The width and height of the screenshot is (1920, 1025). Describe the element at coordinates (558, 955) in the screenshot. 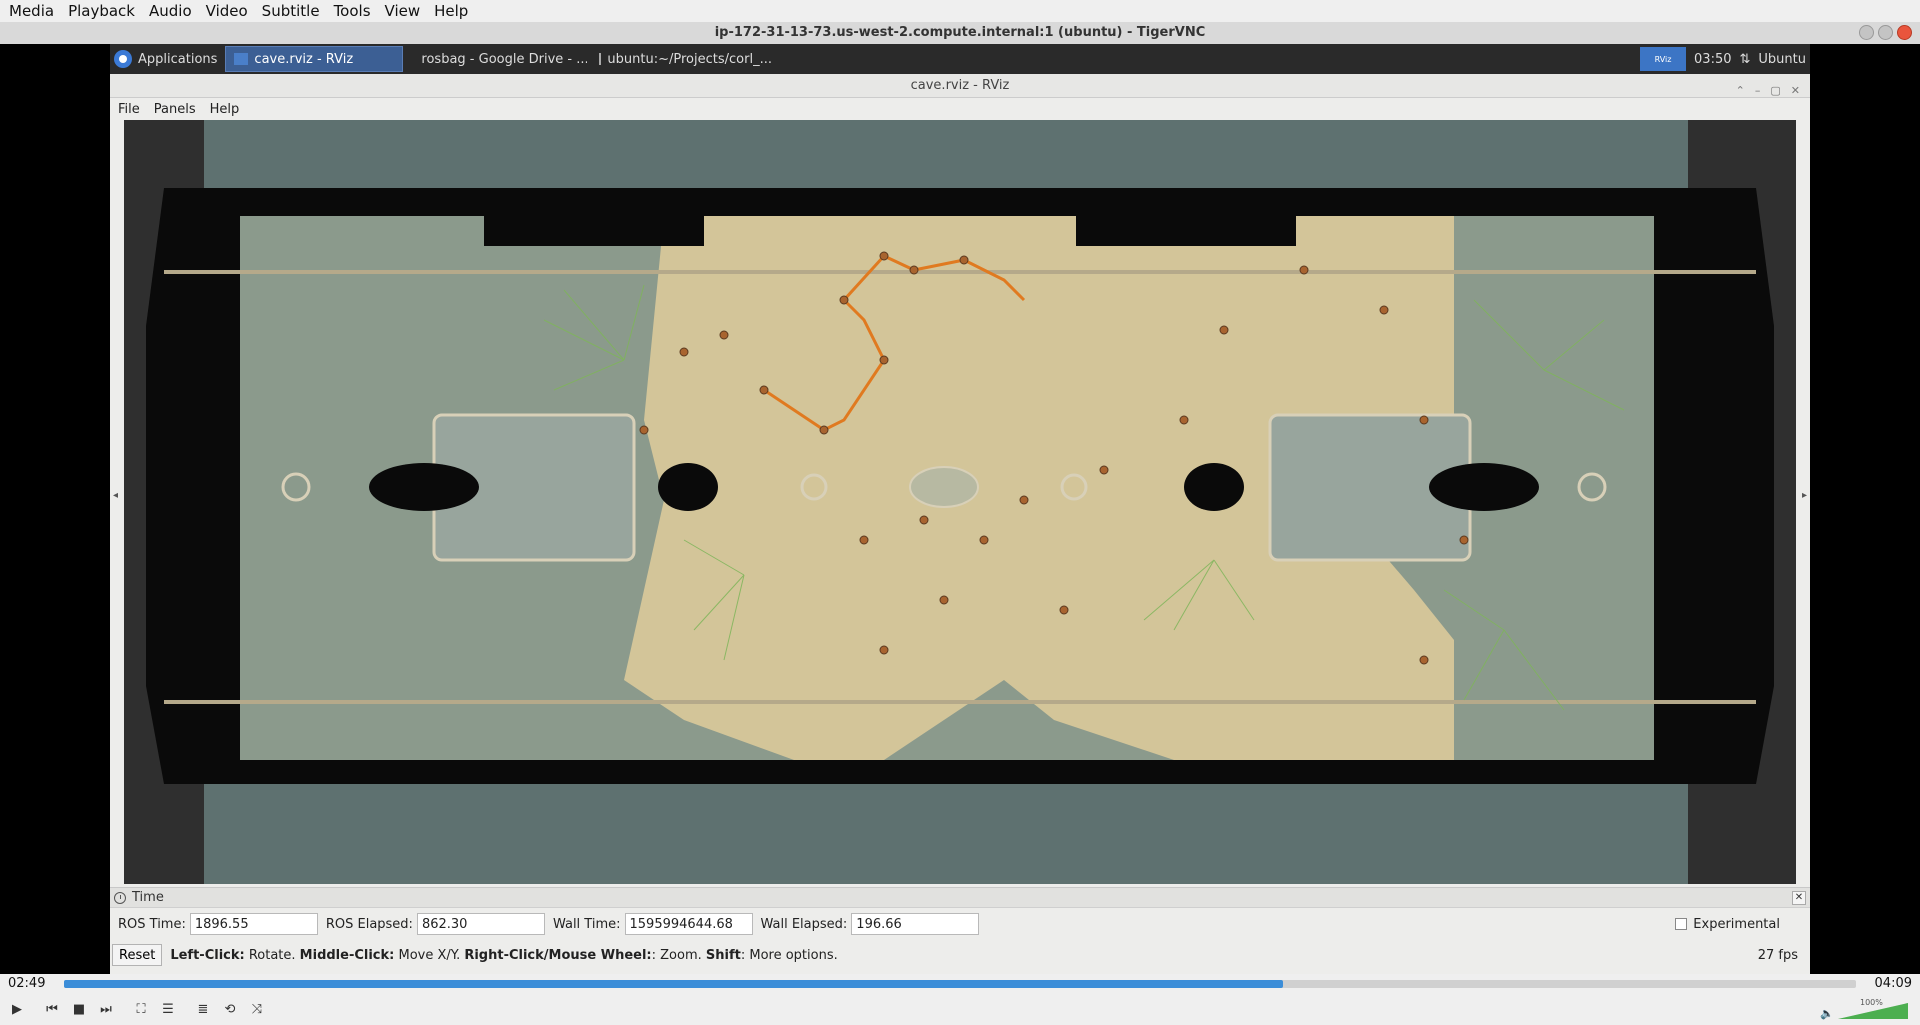

I see `help-right-key: Right-Click/Mouse Wheel:` at that location.